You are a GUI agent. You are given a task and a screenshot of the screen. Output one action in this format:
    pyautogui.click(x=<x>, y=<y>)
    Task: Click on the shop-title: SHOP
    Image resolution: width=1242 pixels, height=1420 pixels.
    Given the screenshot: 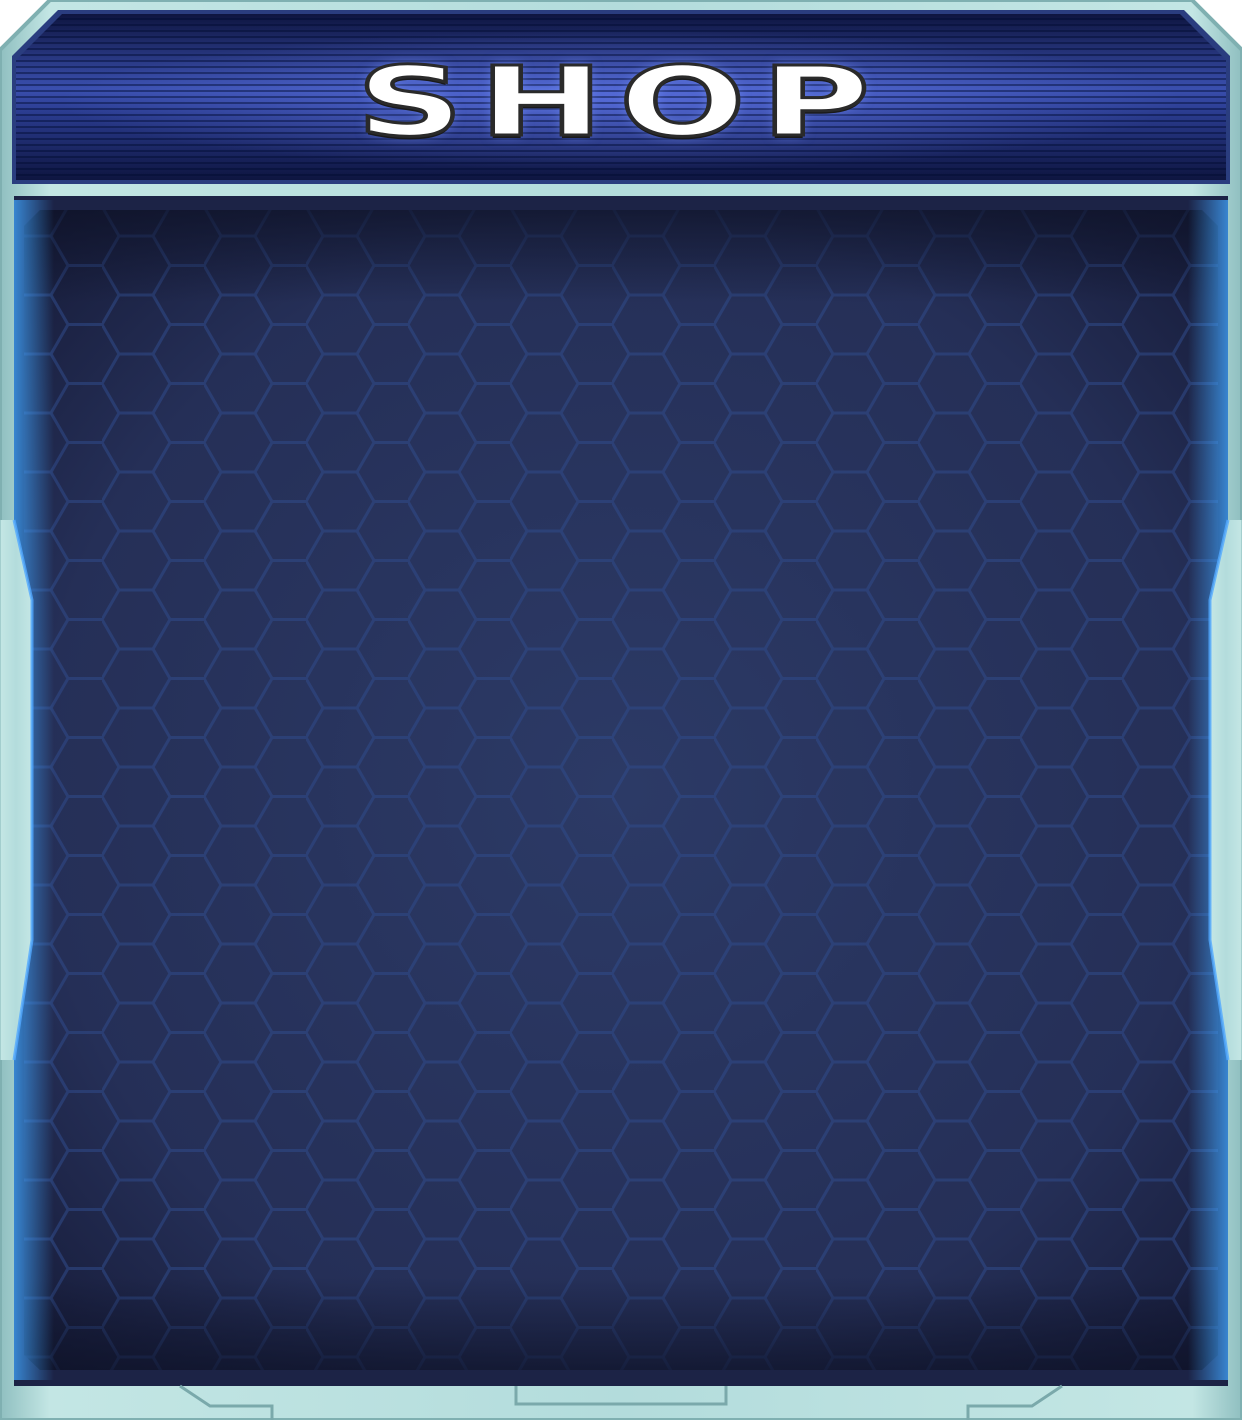 What is the action you would take?
    pyautogui.click(x=620, y=102)
    